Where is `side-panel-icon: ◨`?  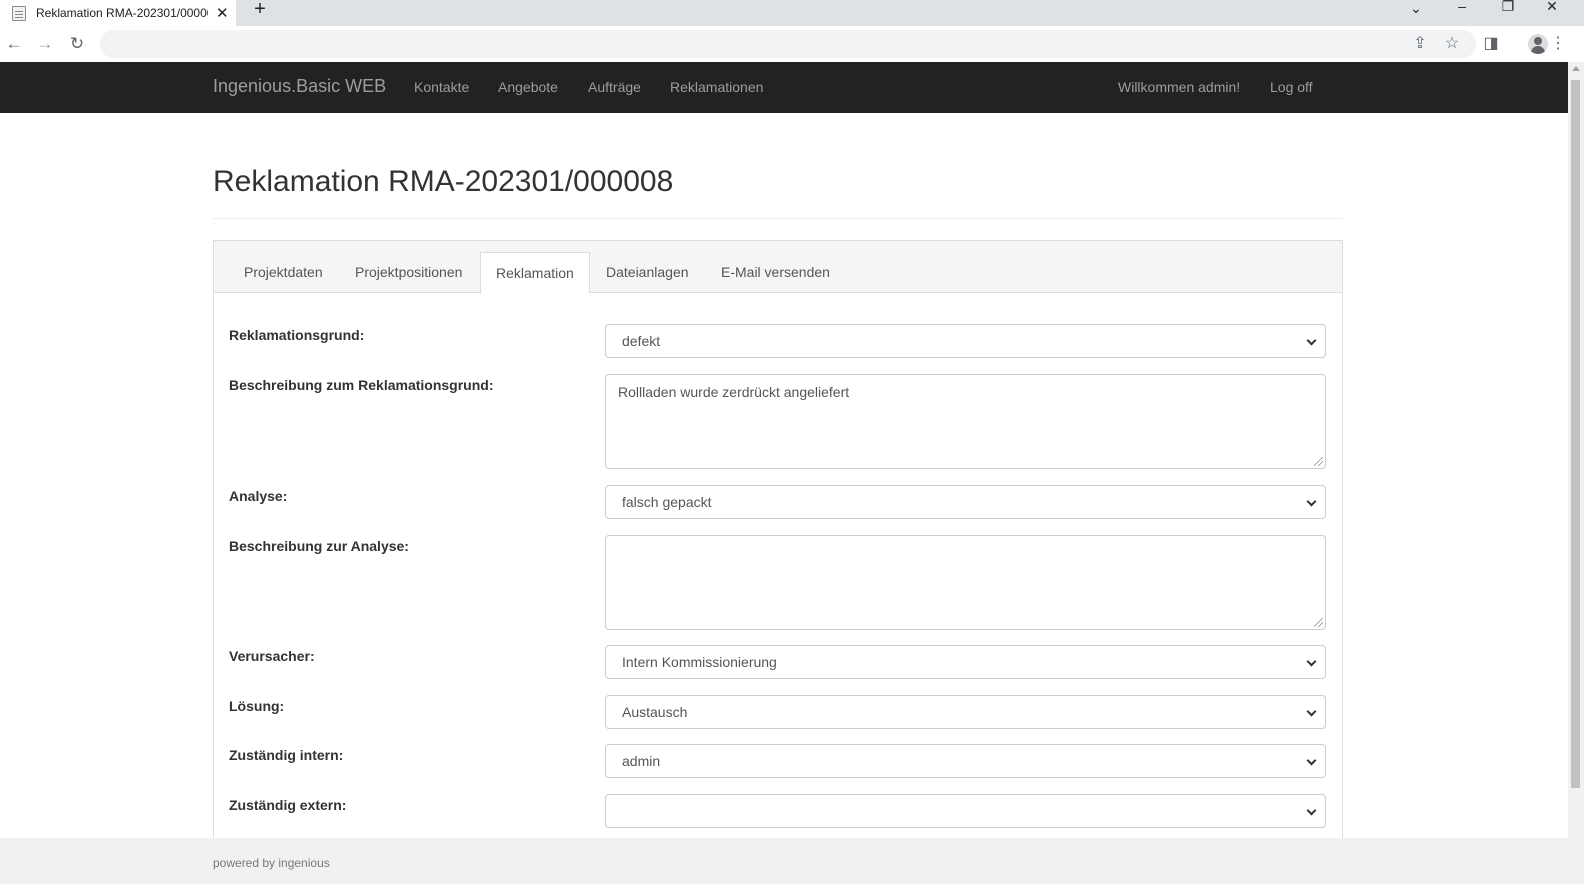 side-panel-icon: ◨ is located at coordinates (1491, 44).